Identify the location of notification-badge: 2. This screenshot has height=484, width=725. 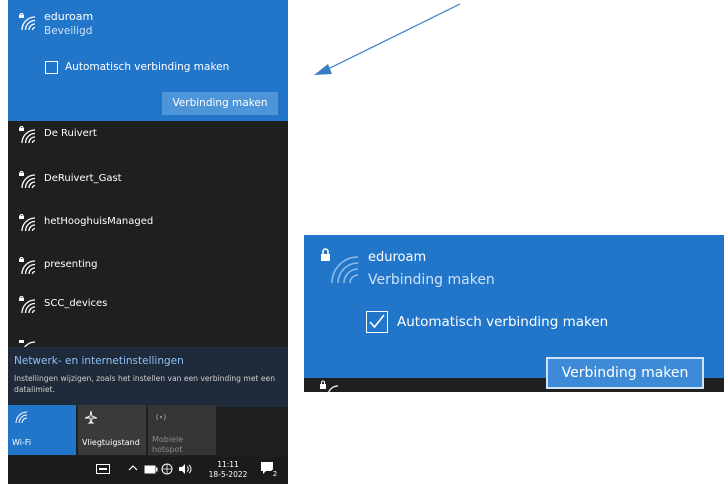
(275, 474).